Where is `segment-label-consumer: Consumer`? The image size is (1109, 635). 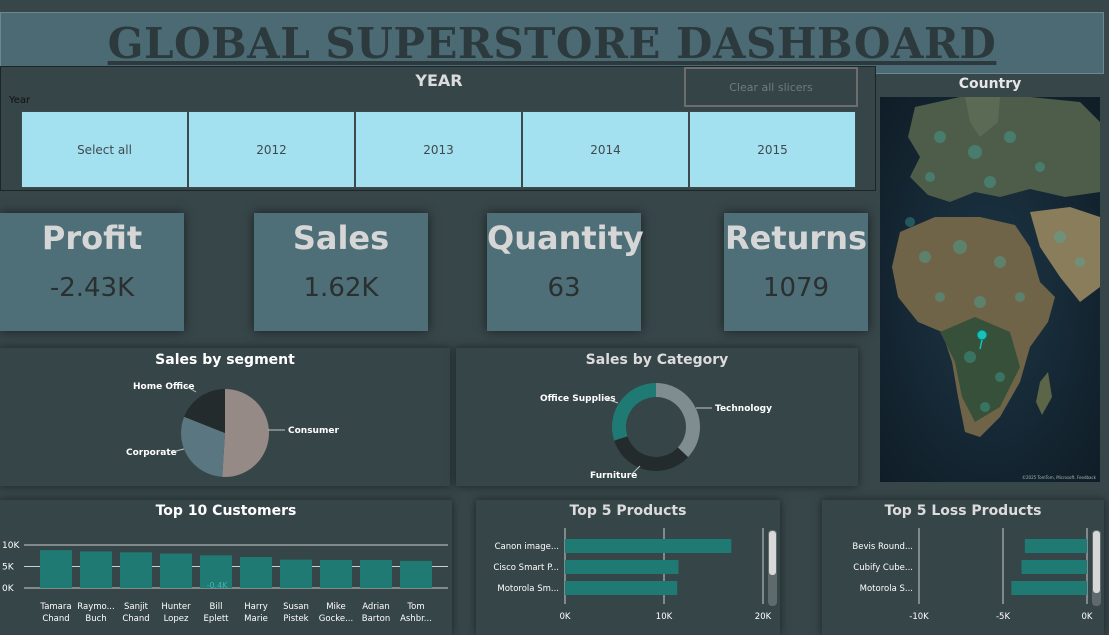 segment-label-consumer: Consumer is located at coordinates (313, 431).